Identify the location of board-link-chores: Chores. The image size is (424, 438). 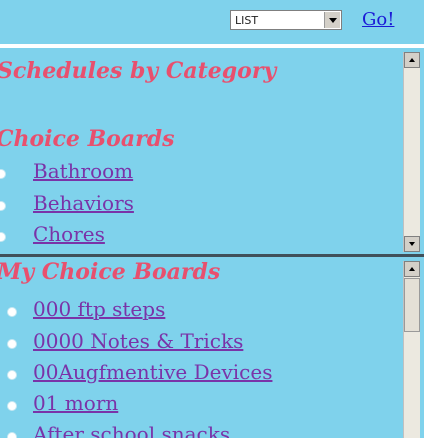
(69, 234).